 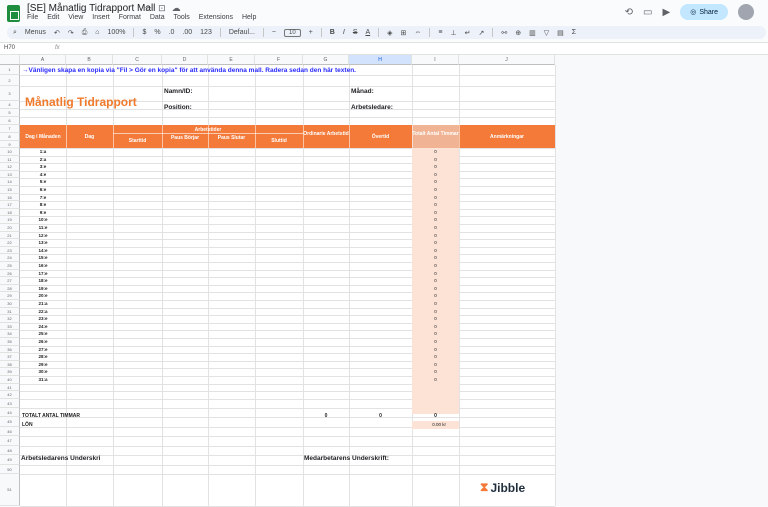 I want to click on redo-icon: ↷, so click(x=71, y=33).